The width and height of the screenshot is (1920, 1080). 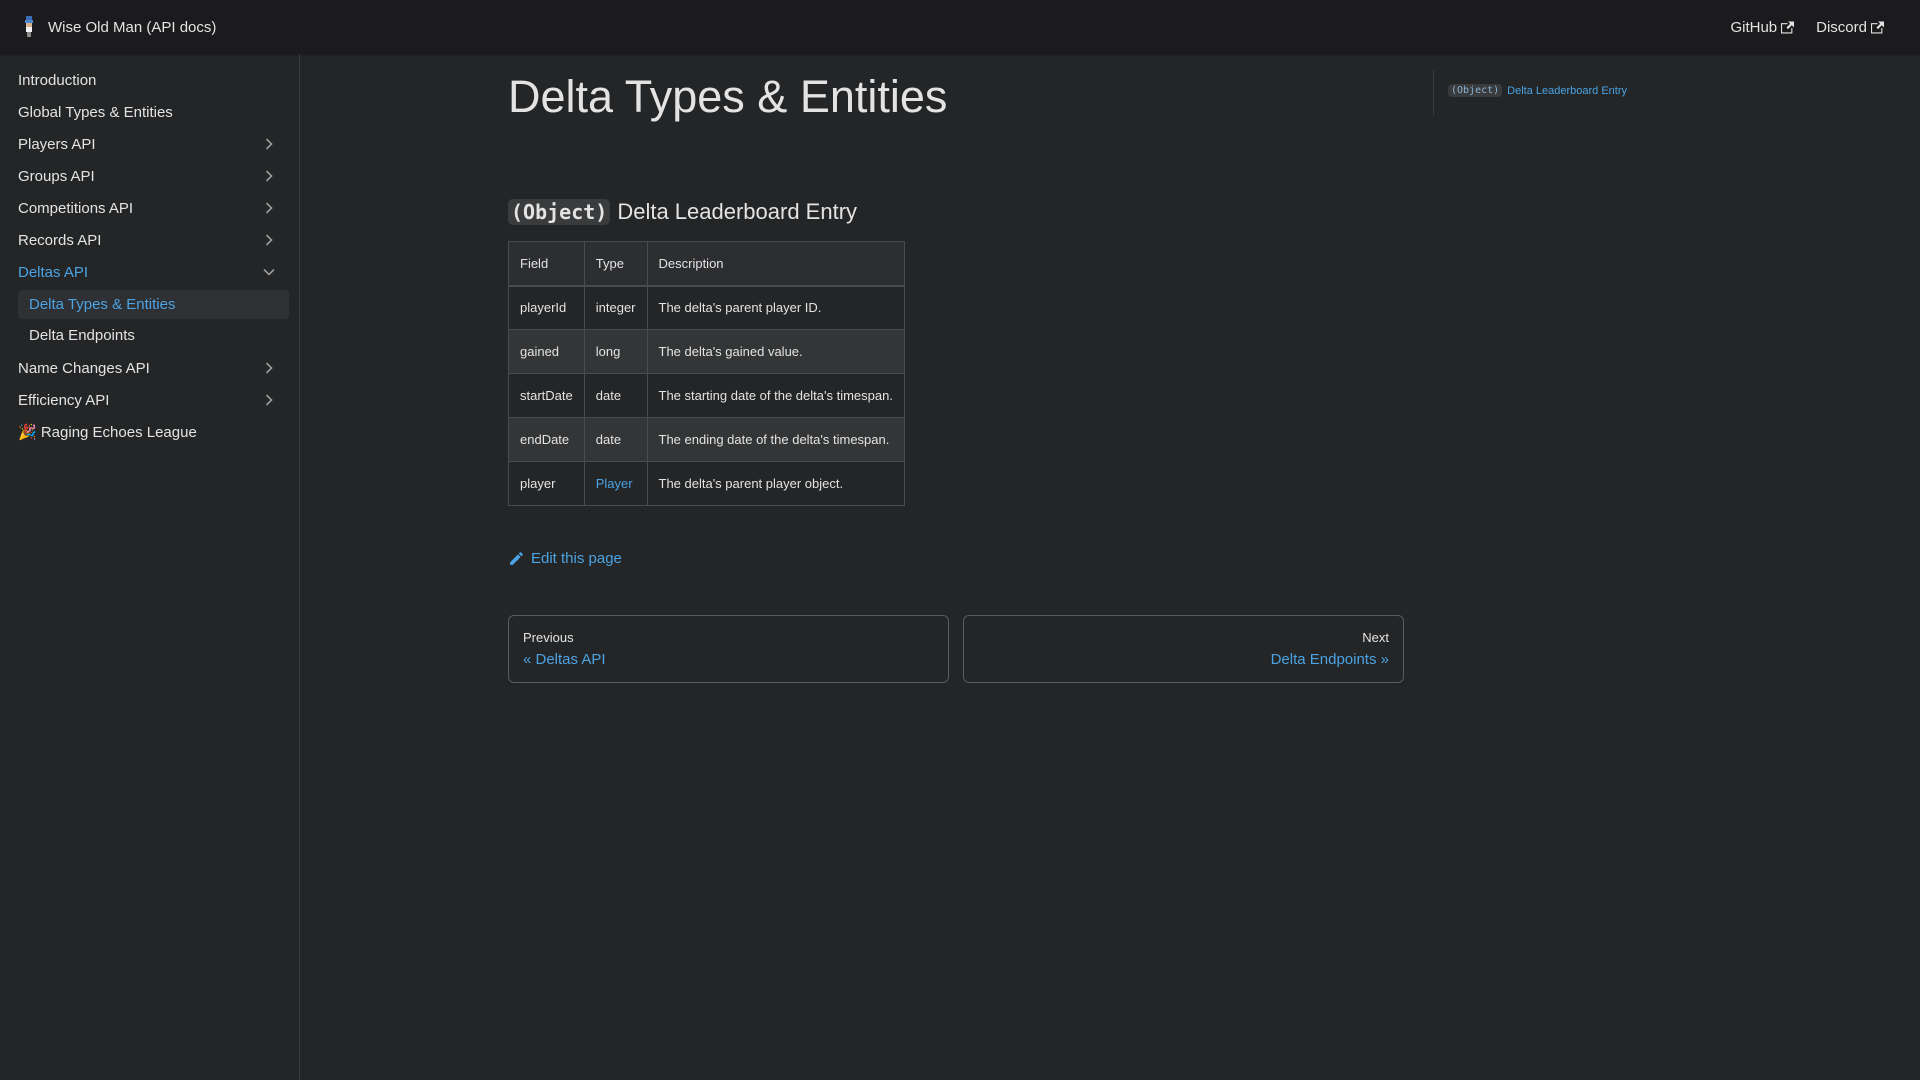 I want to click on description-cell: The ending date of the delta's timespan., so click(x=775, y=439).